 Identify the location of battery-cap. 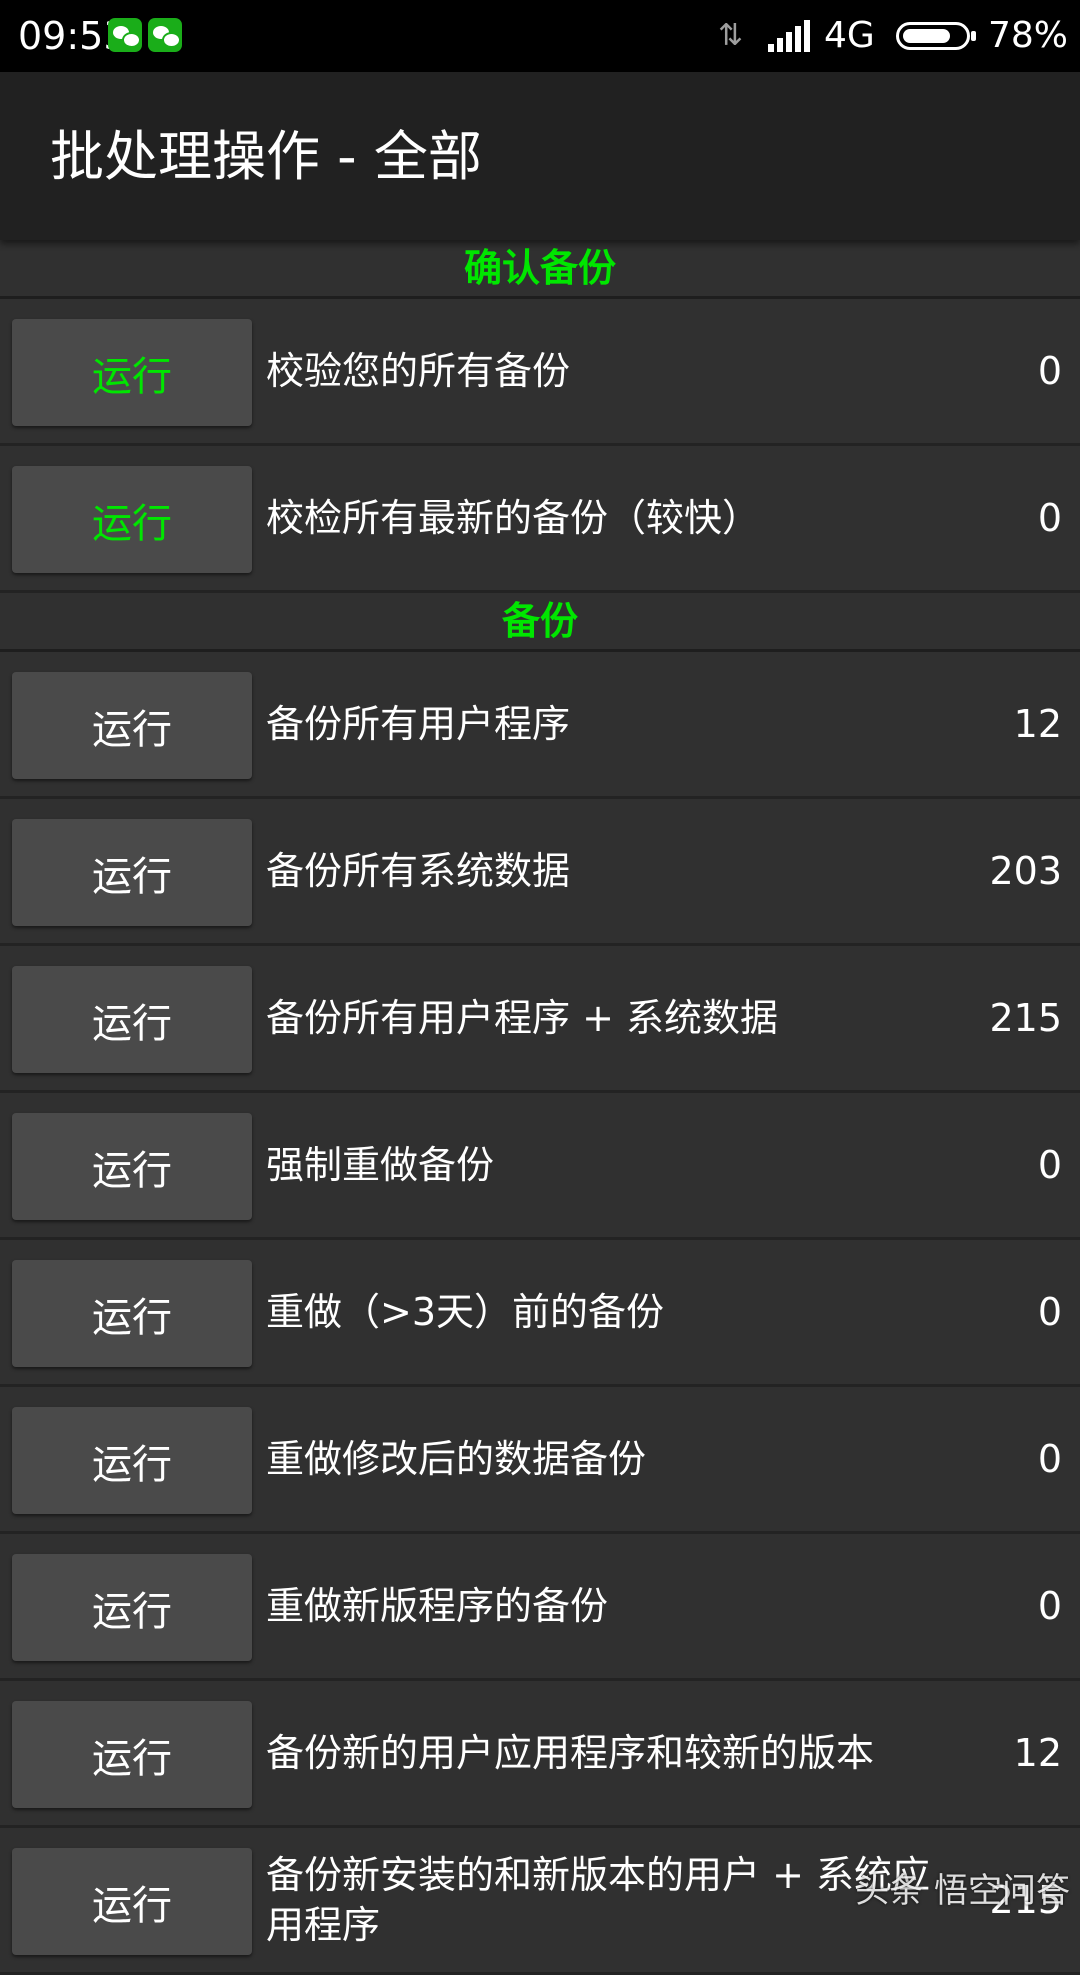
(973, 36).